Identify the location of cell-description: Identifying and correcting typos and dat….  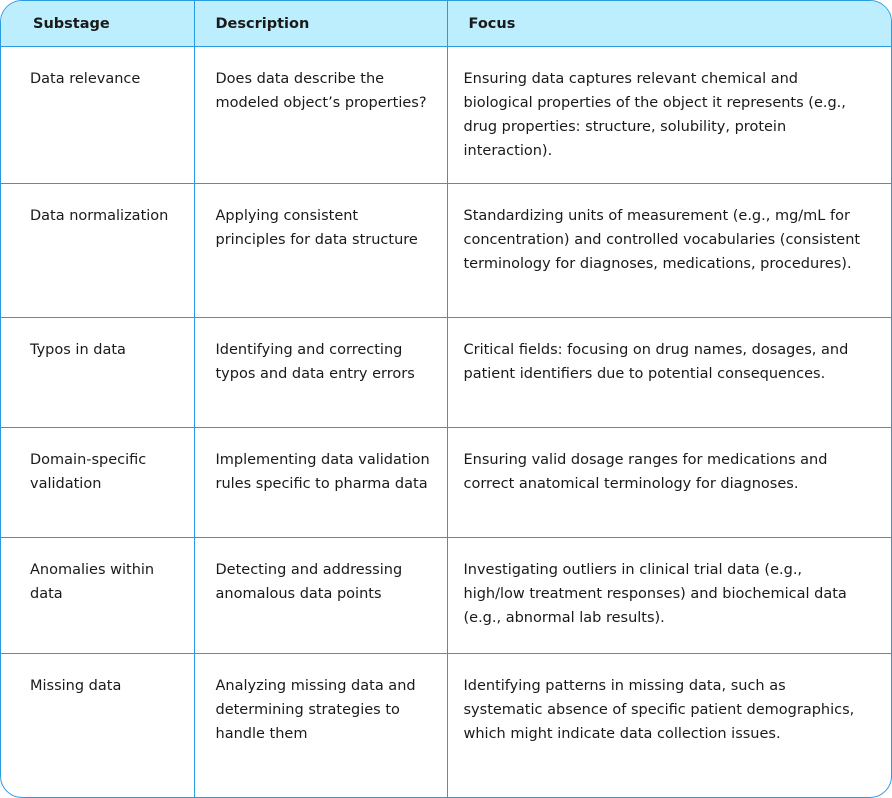
(321, 372).